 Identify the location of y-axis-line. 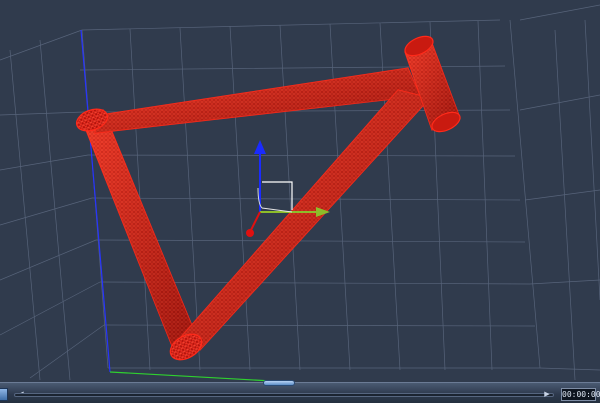
(95, 201).